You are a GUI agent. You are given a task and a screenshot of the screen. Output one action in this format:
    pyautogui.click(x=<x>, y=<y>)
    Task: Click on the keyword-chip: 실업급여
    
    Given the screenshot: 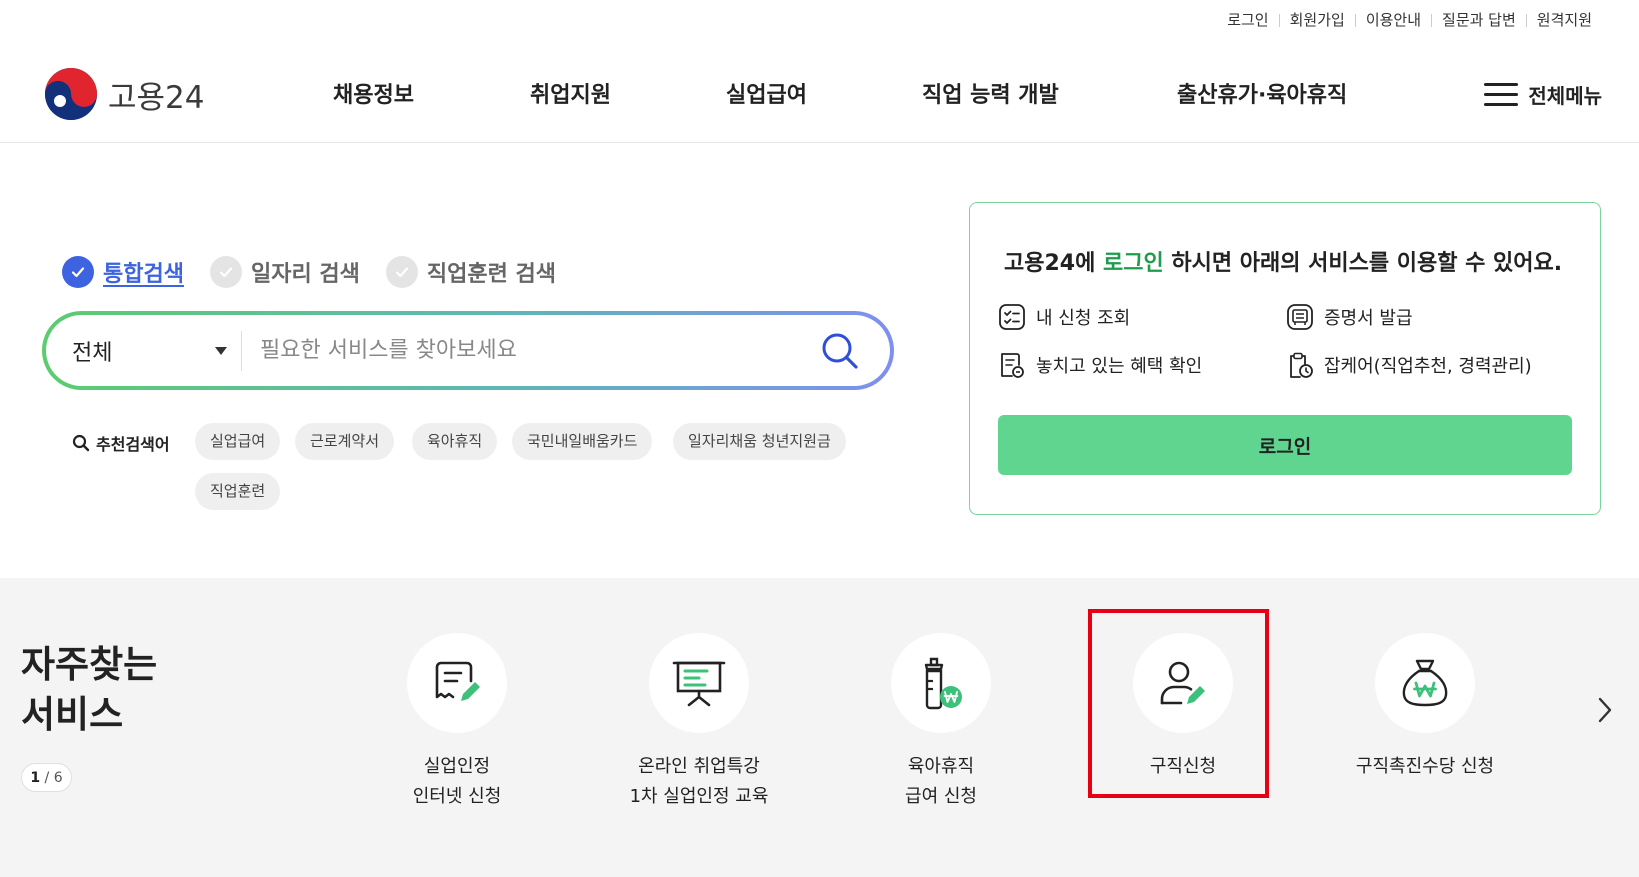 What is the action you would take?
    pyautogui.click(x=238, y=441)
    